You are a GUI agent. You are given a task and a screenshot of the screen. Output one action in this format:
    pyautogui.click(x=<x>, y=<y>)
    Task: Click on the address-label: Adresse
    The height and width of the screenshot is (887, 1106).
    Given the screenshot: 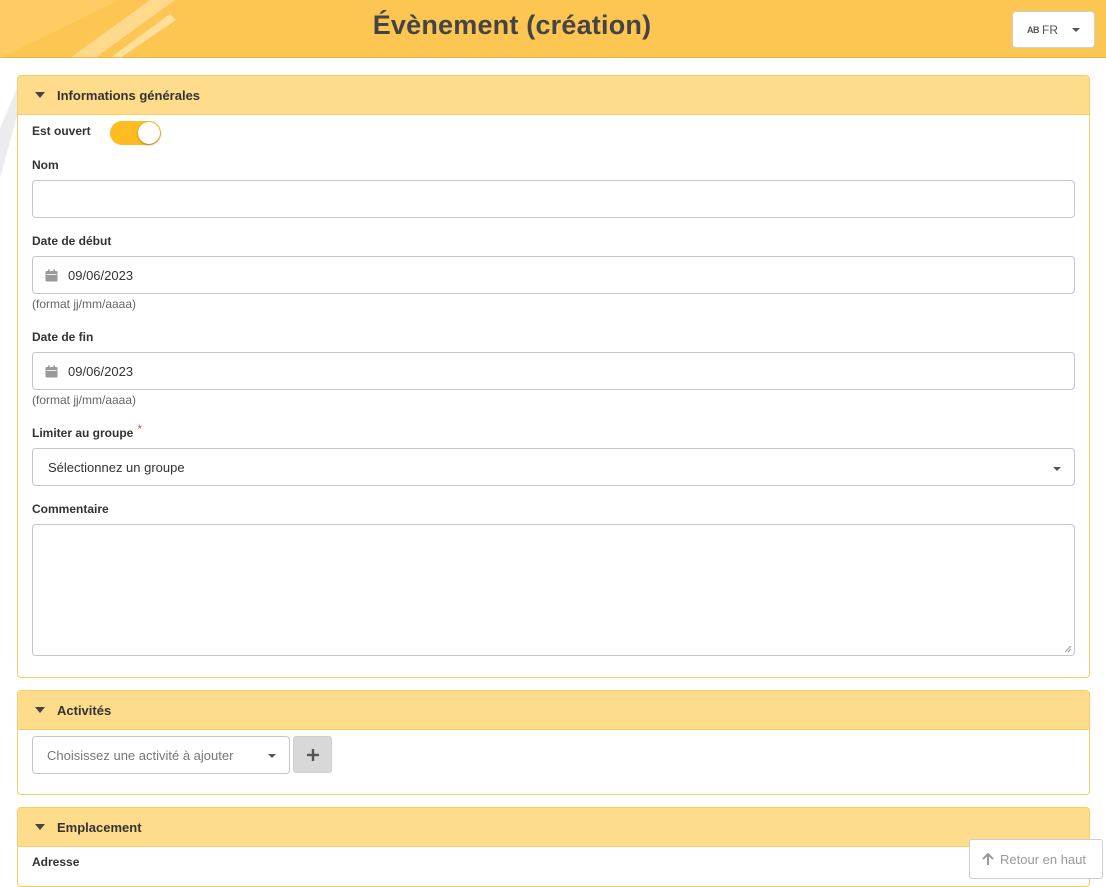 What is the action you would take?
    pyautogui.click(x=56, y=862)
    